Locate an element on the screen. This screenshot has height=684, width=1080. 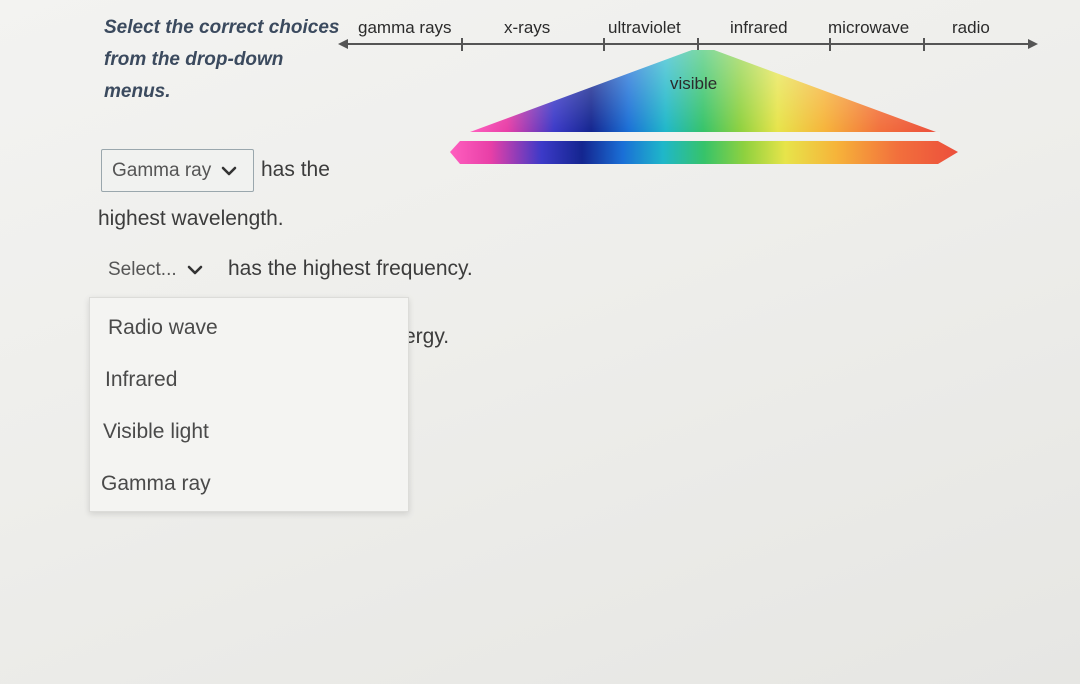
question-1-text-line2: highest wavelength. is located at coordinates (191, 218).